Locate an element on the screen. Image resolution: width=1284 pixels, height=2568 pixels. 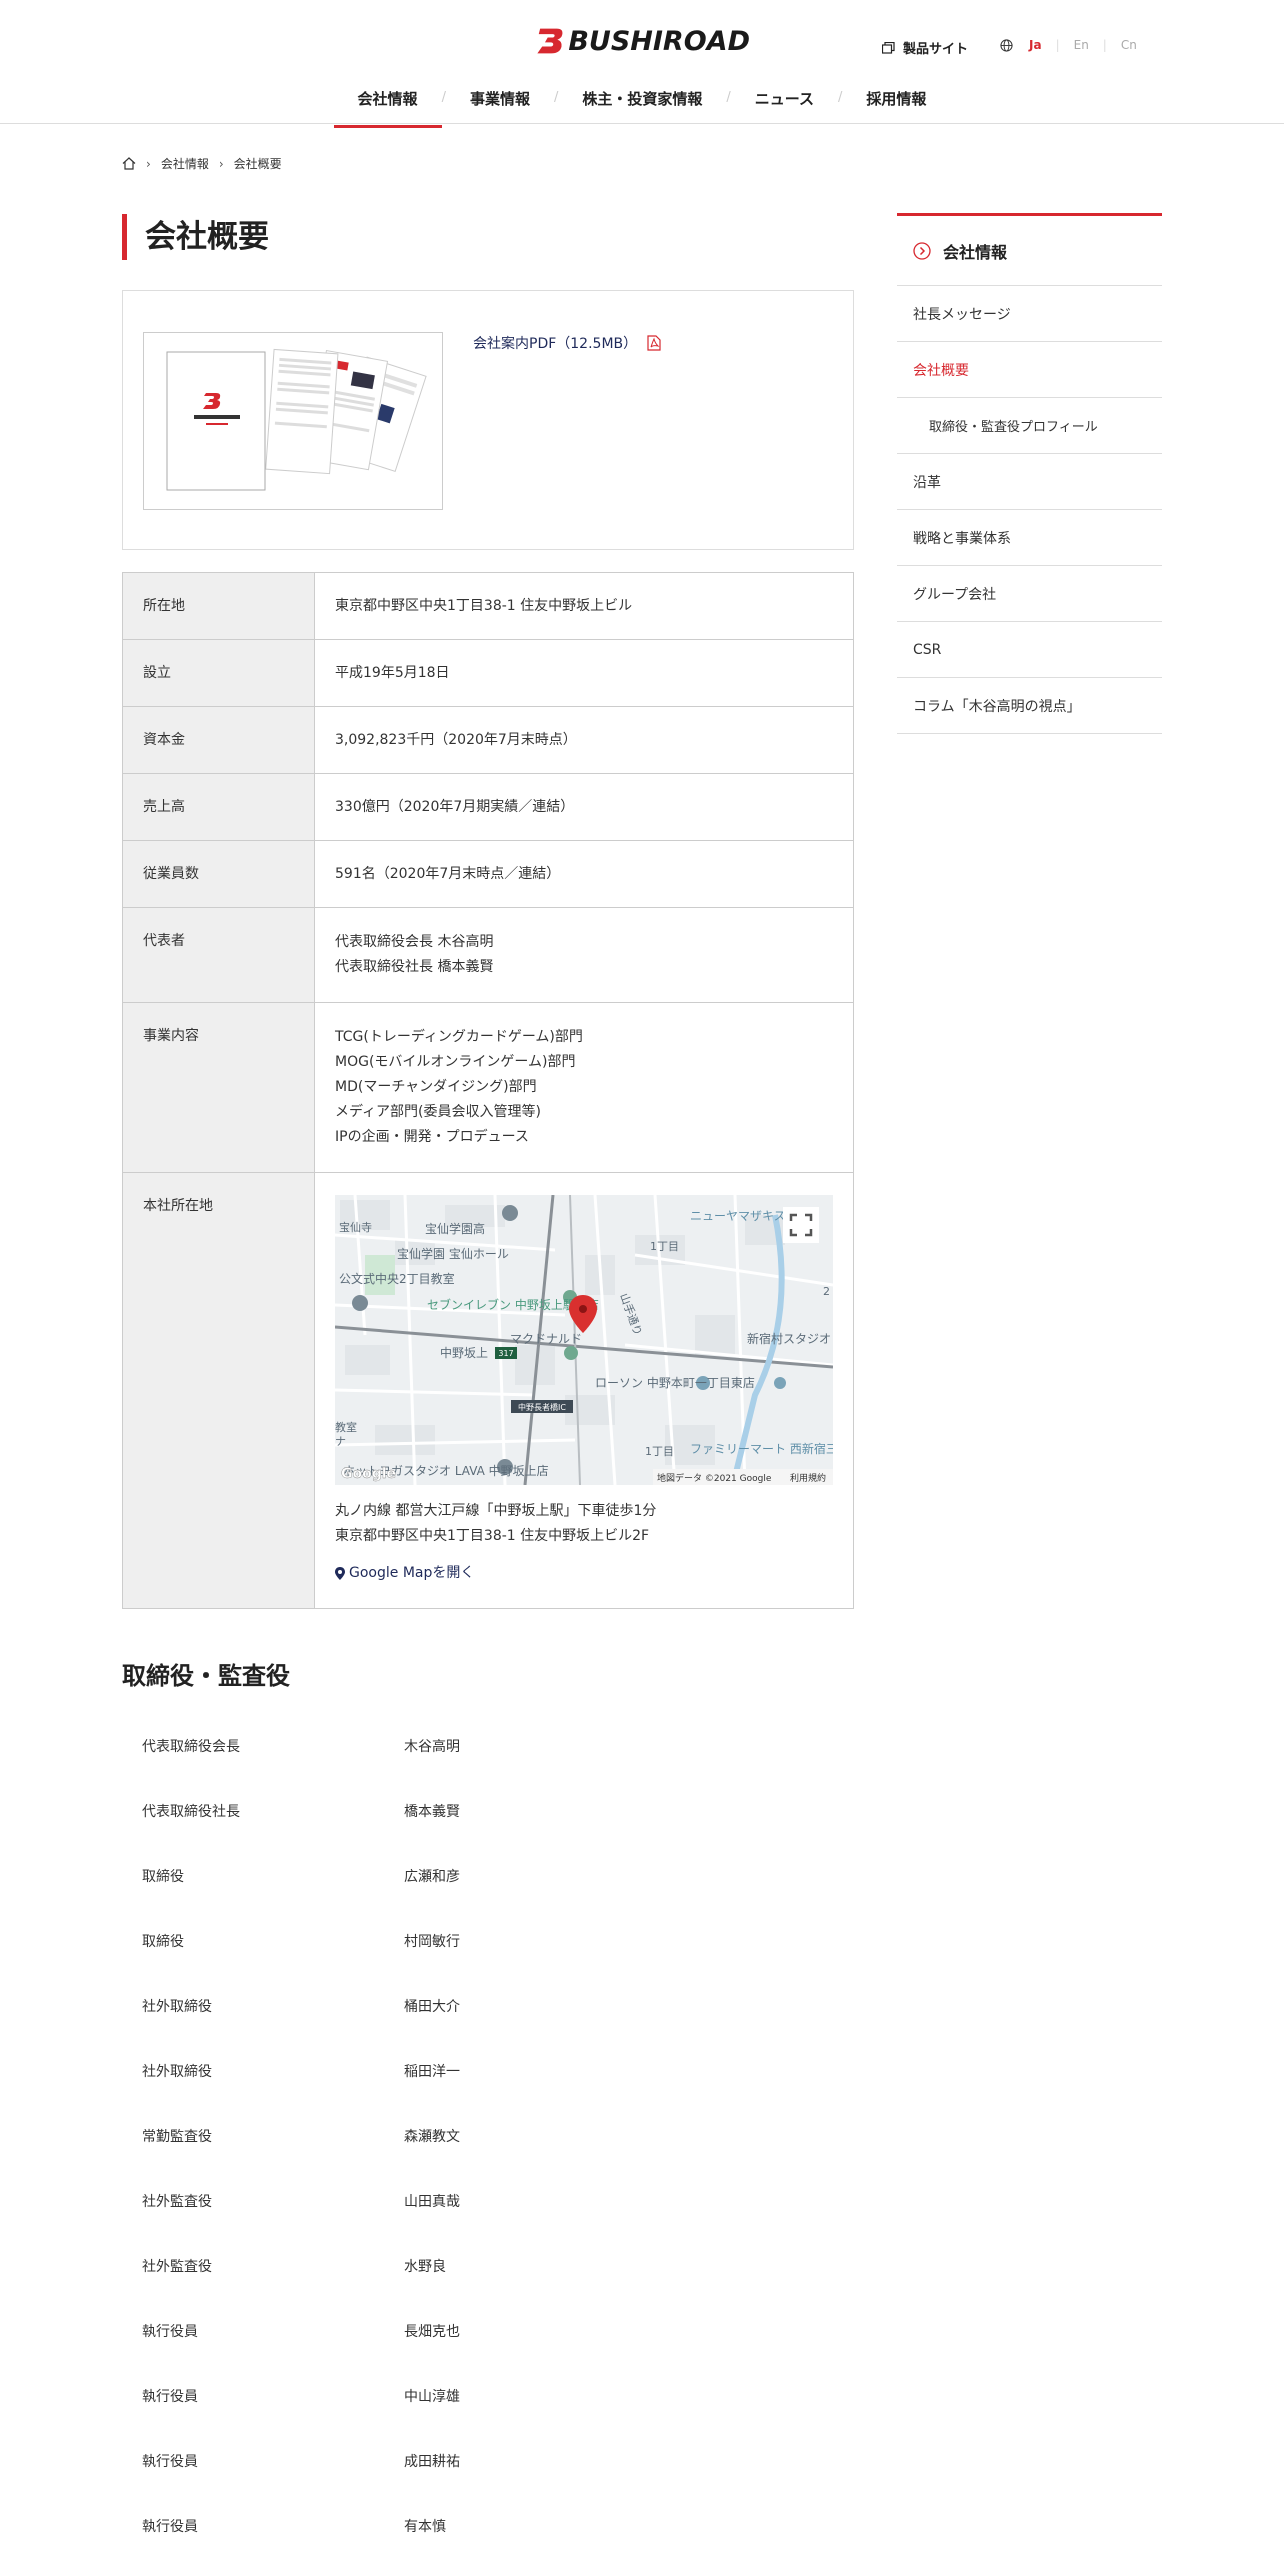
pdf-icon is located at coordinates (654, 343).